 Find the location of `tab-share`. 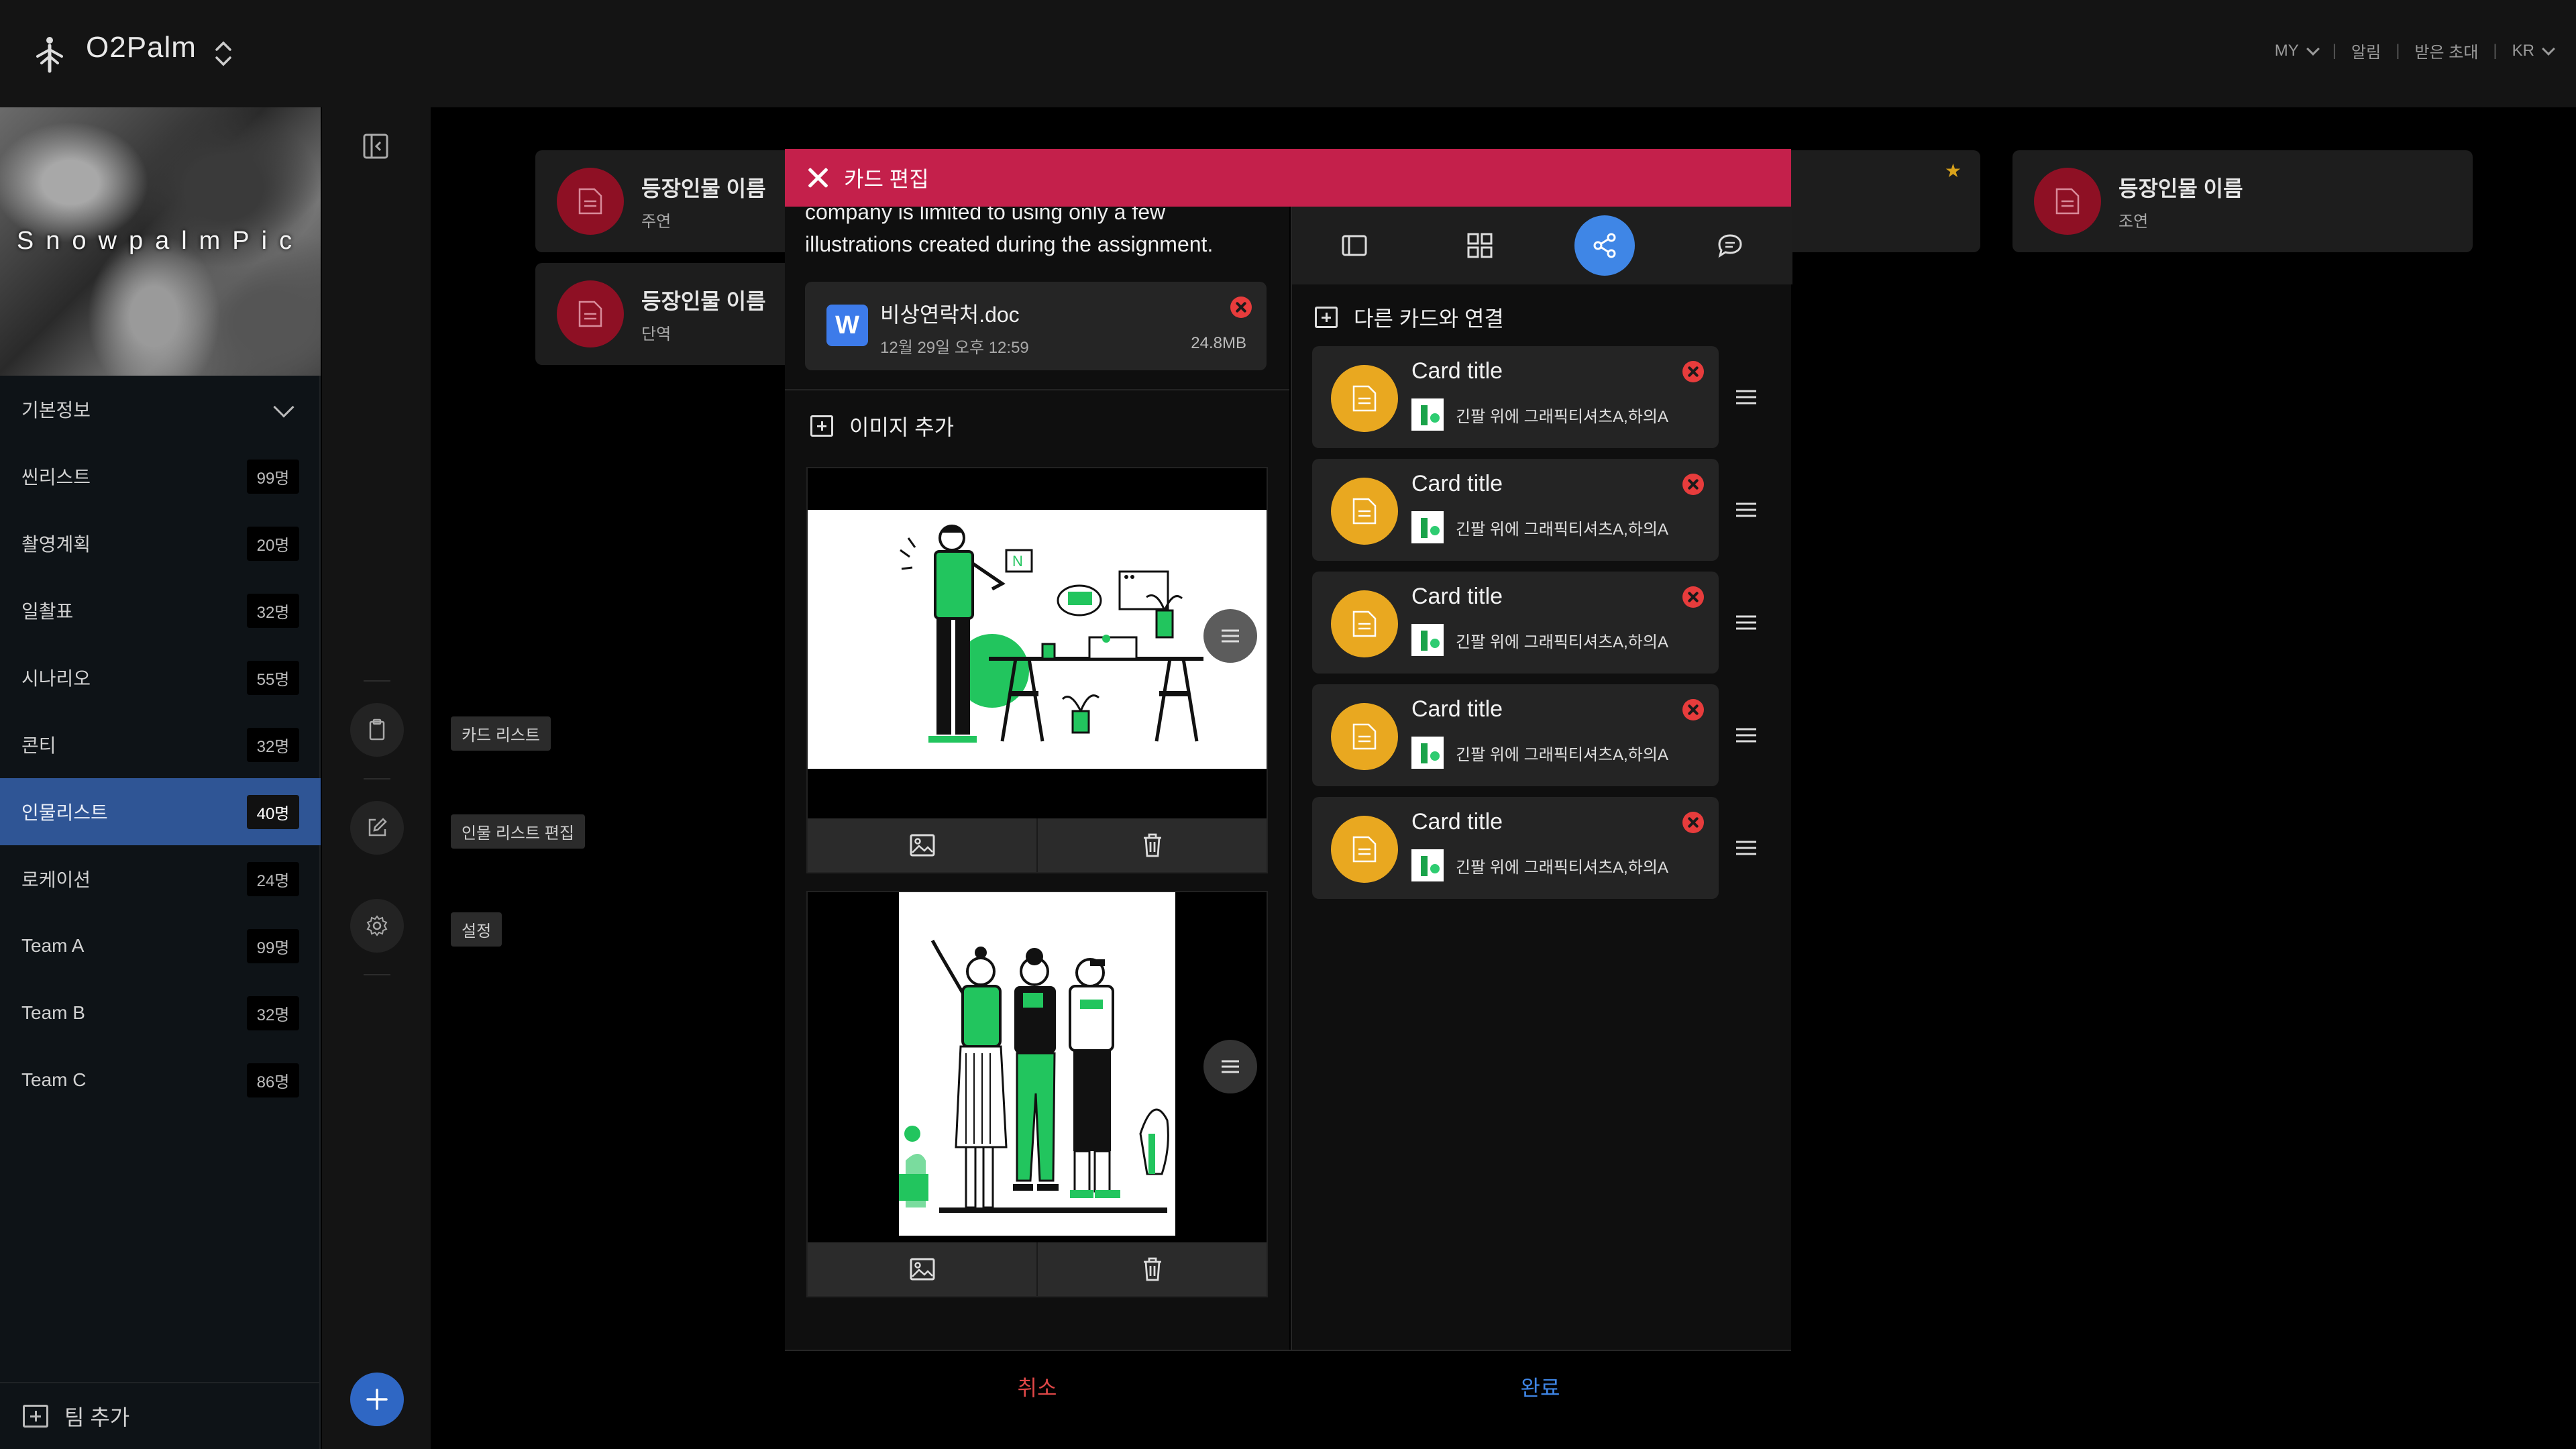

tab-share is located at coordinates (1605, 245).